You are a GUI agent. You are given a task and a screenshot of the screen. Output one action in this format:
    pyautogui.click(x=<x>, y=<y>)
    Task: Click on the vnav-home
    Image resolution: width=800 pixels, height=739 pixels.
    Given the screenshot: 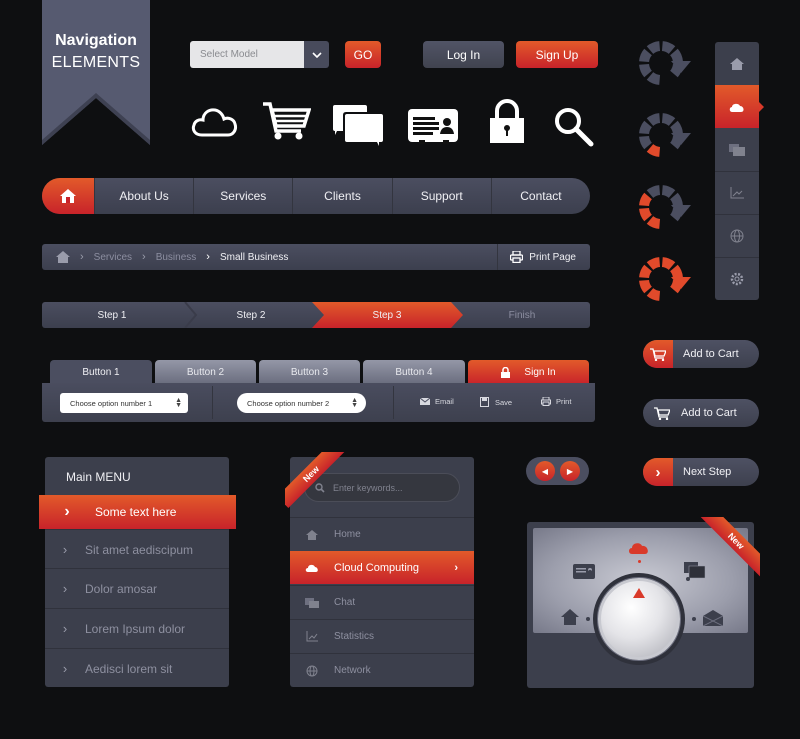 What is the action you would take?
    pyautogui.click(x=737, y=63)
    